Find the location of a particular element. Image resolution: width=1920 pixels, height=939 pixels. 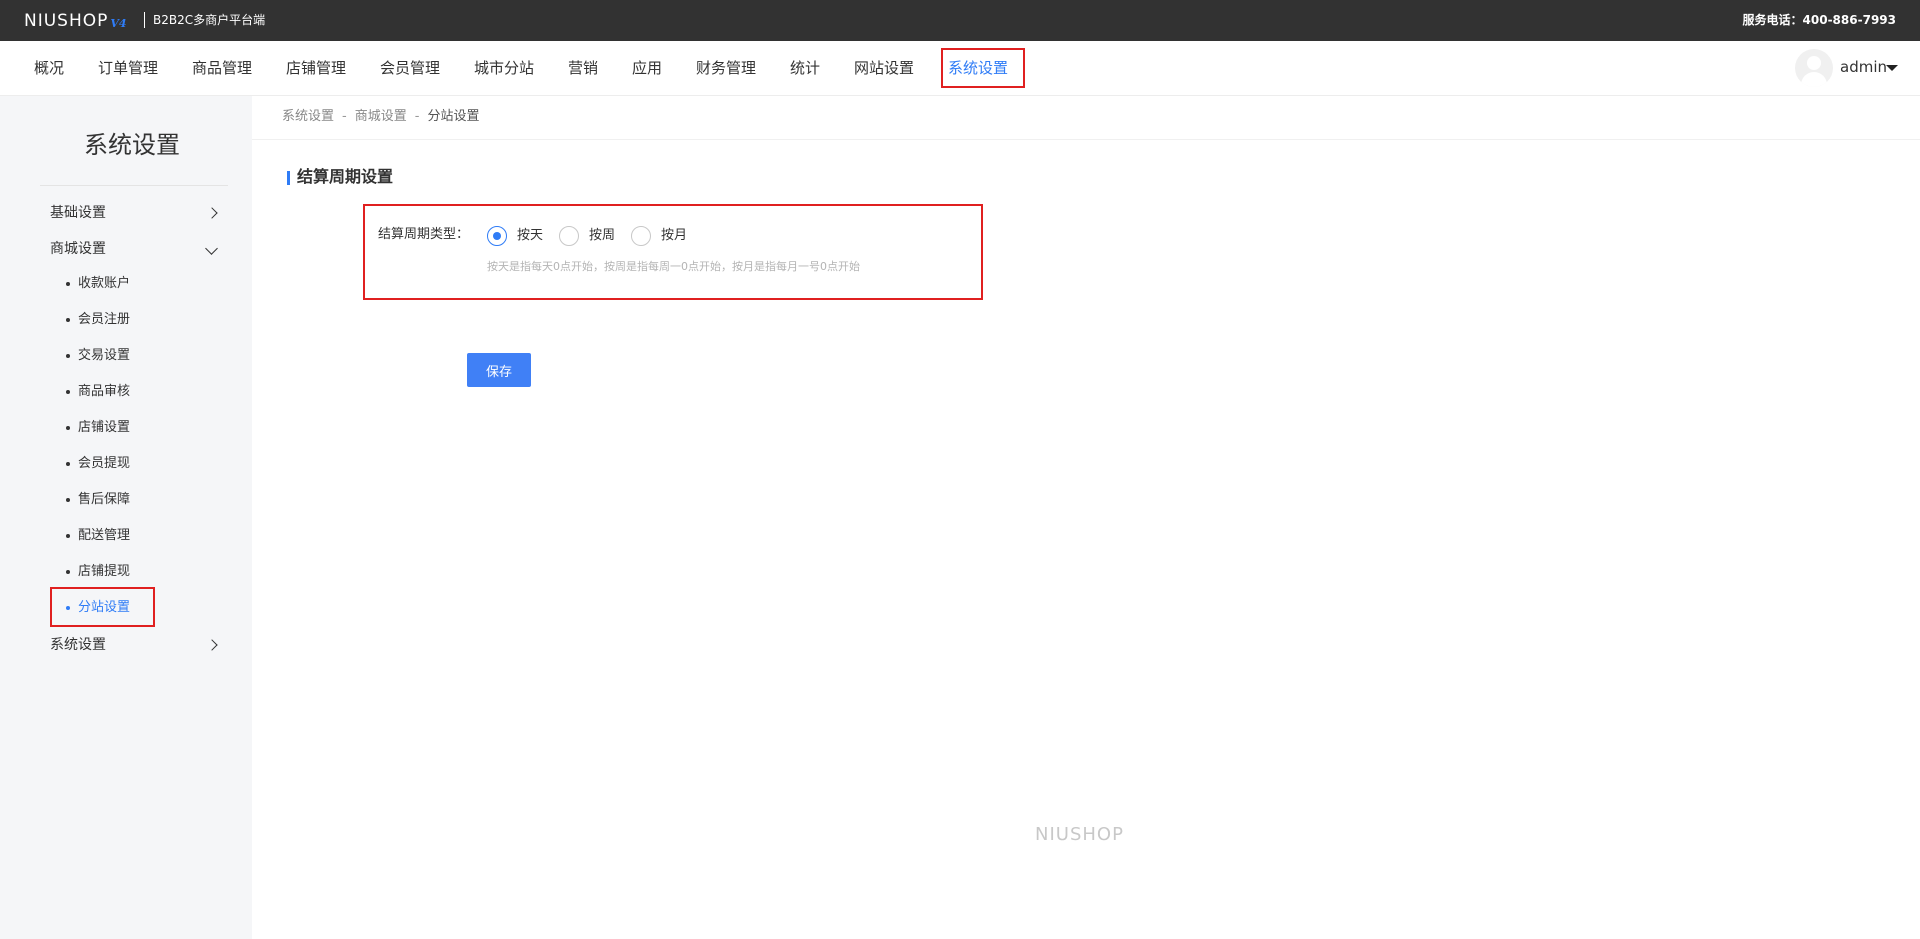

service-hotline: 服务电话：400-886-7993 is located at coordinates (1819, 20).